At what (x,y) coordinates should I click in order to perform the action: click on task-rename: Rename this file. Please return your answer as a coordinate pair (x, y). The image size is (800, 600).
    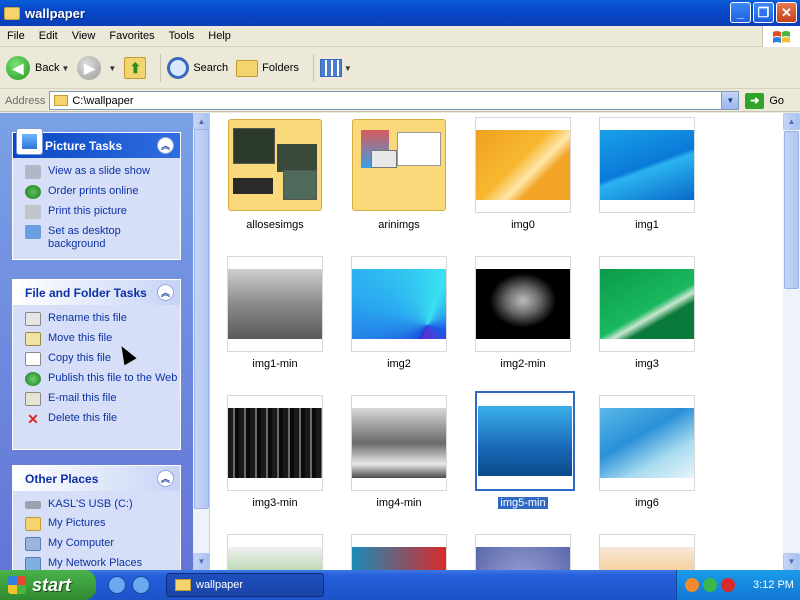
    Looking at the image, I should click on (102, 319).